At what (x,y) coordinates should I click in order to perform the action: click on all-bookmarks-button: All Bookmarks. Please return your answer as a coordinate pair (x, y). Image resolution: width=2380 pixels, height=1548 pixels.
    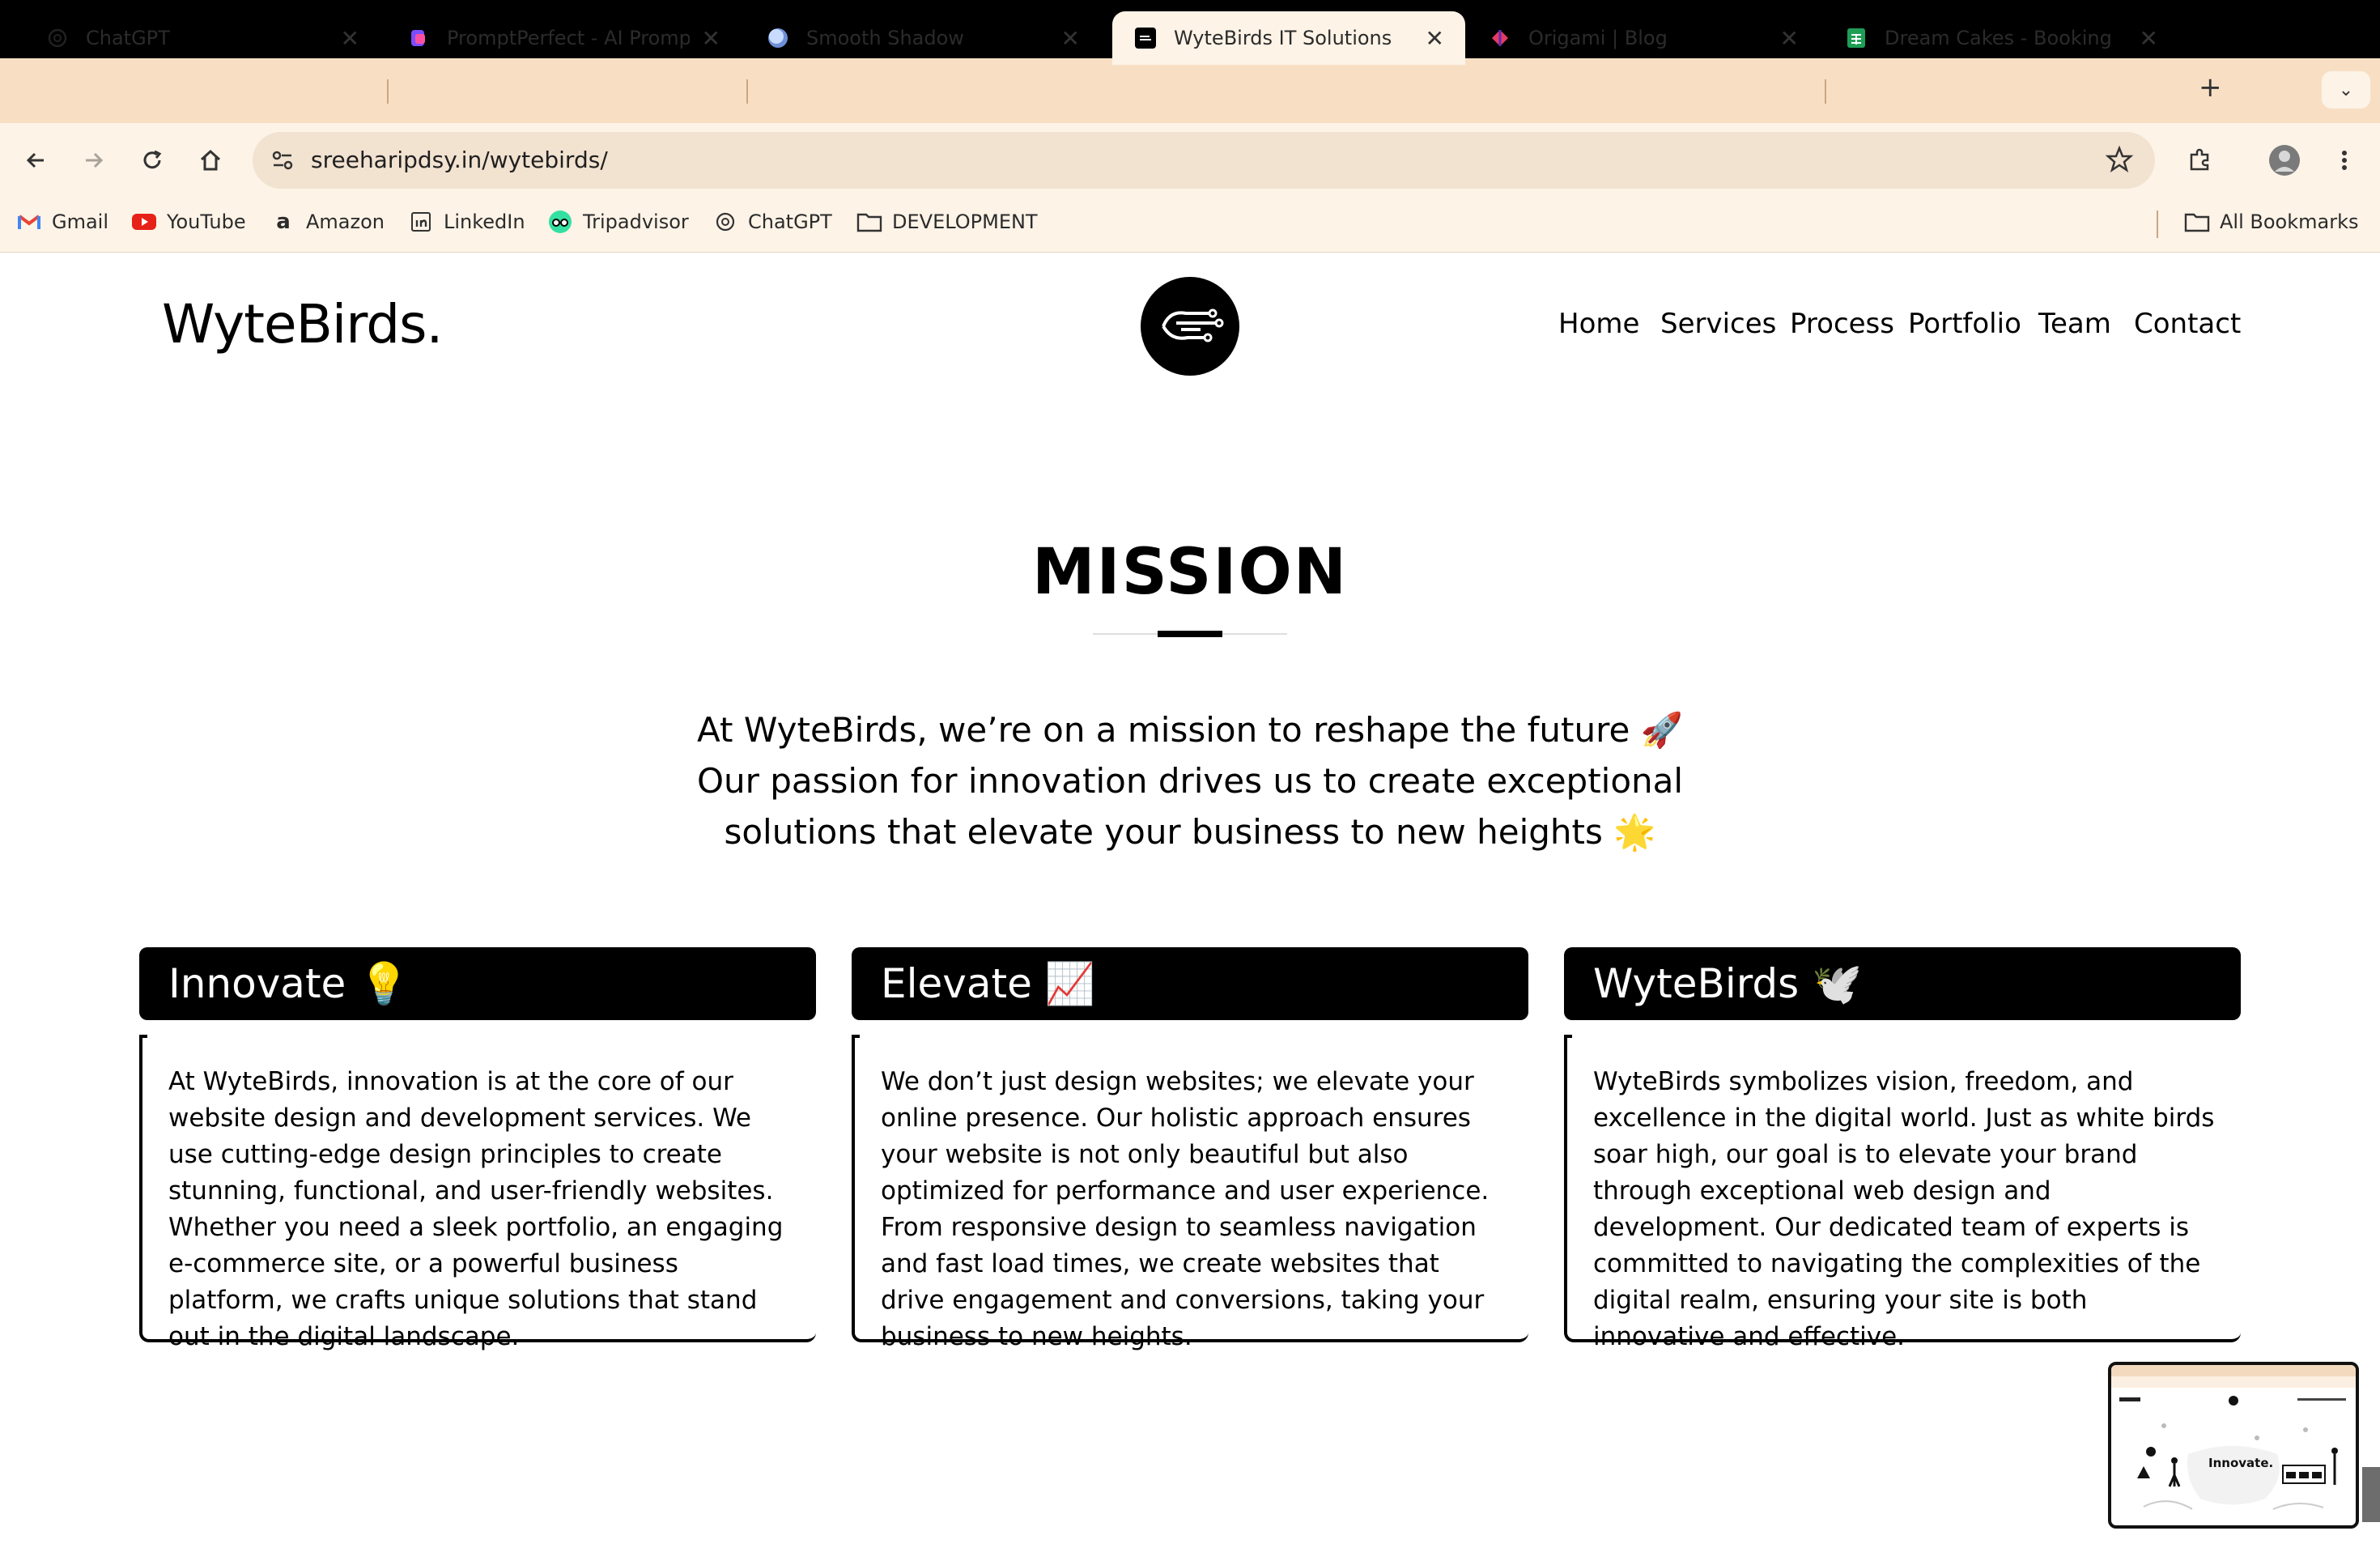
    Looking at the image, I should click on (2271, 222).